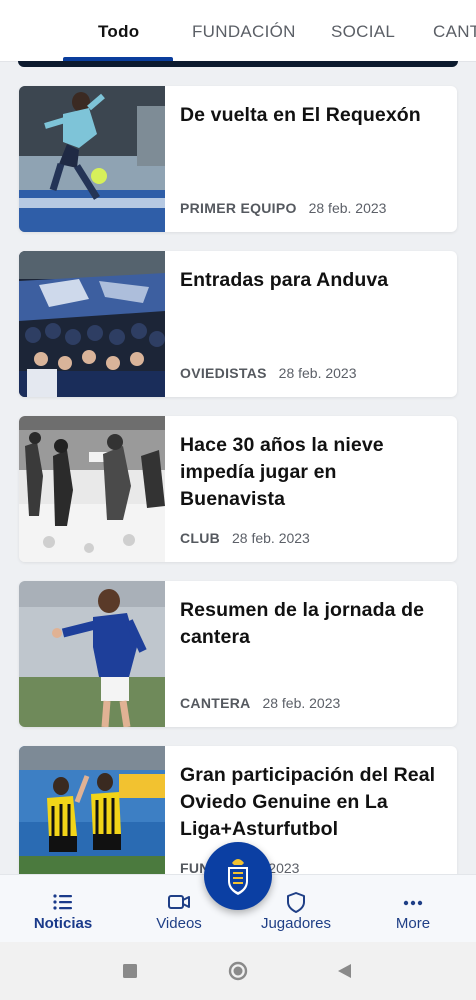 The height and width of the screenshot is (1000, 476). I want to click on home-circle-icon, so click(238, 971).